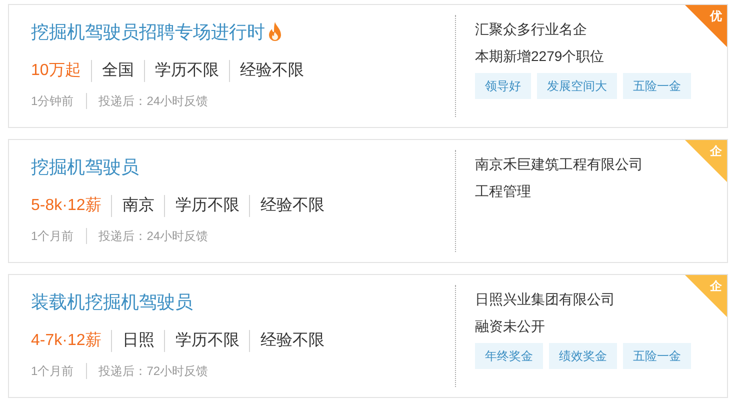  I want to click on flame-icon, so click(275, 32).